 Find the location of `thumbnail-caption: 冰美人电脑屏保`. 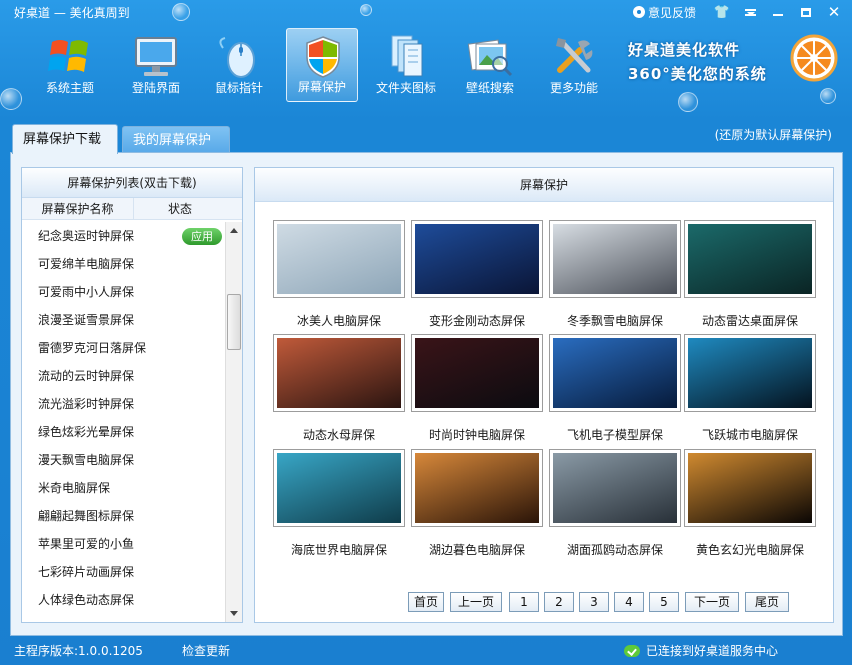

thumbnail-caption: 冰美人电脑屏保 is located at coordinates (338, 321).